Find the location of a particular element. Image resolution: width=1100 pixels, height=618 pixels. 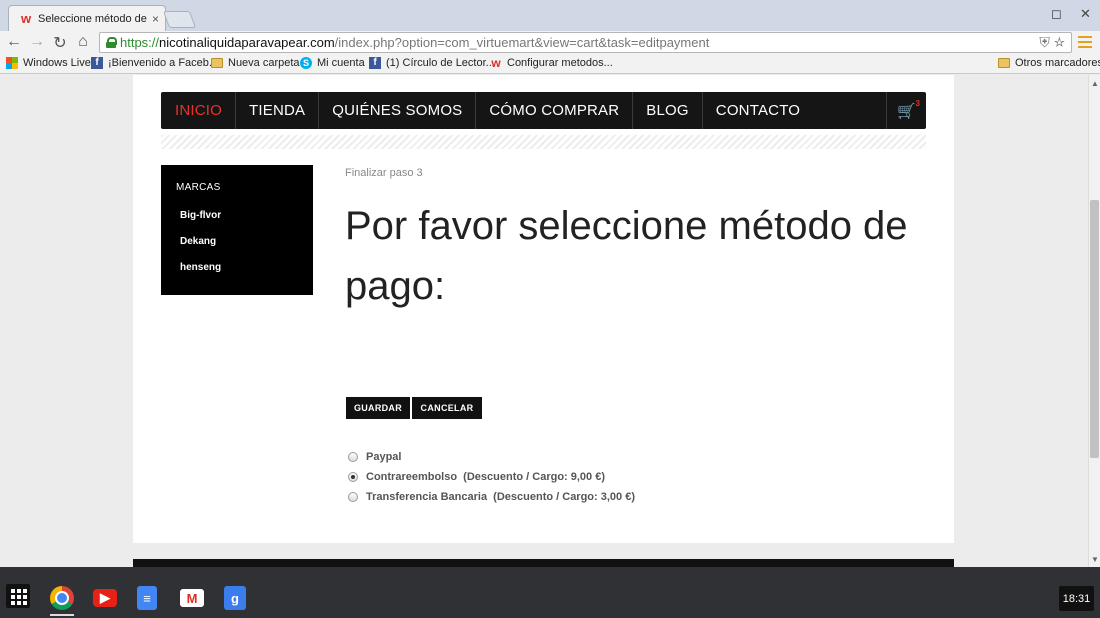

cart-button: 🛒 3 is located at coordinates (906, 110).